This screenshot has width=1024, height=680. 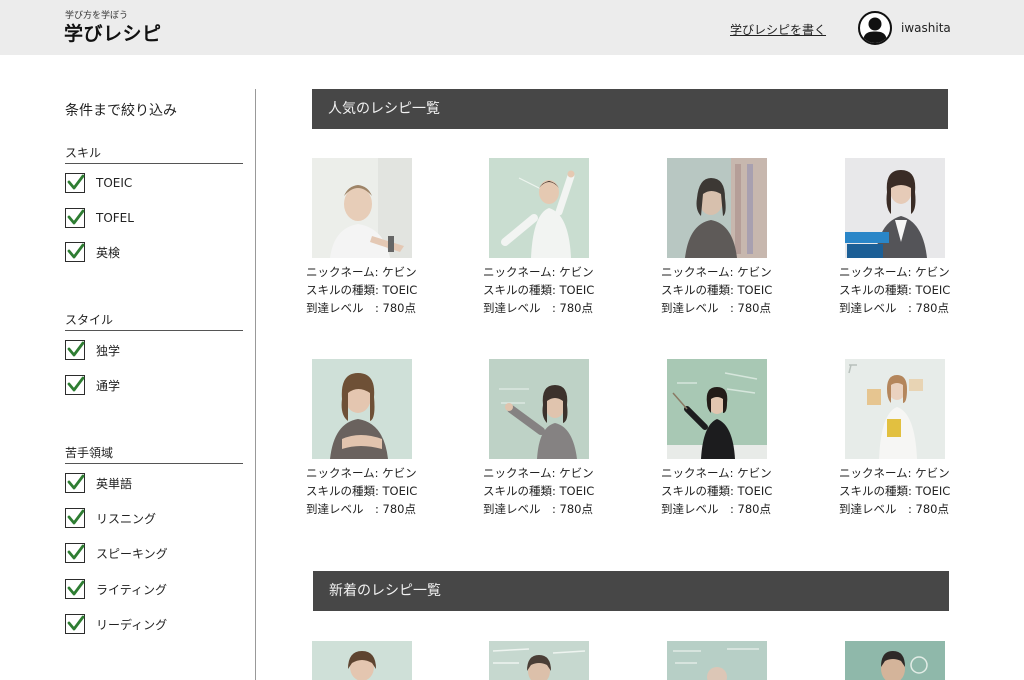 I want to click on filter-label: スピーキング, so click(x=132, y=553).